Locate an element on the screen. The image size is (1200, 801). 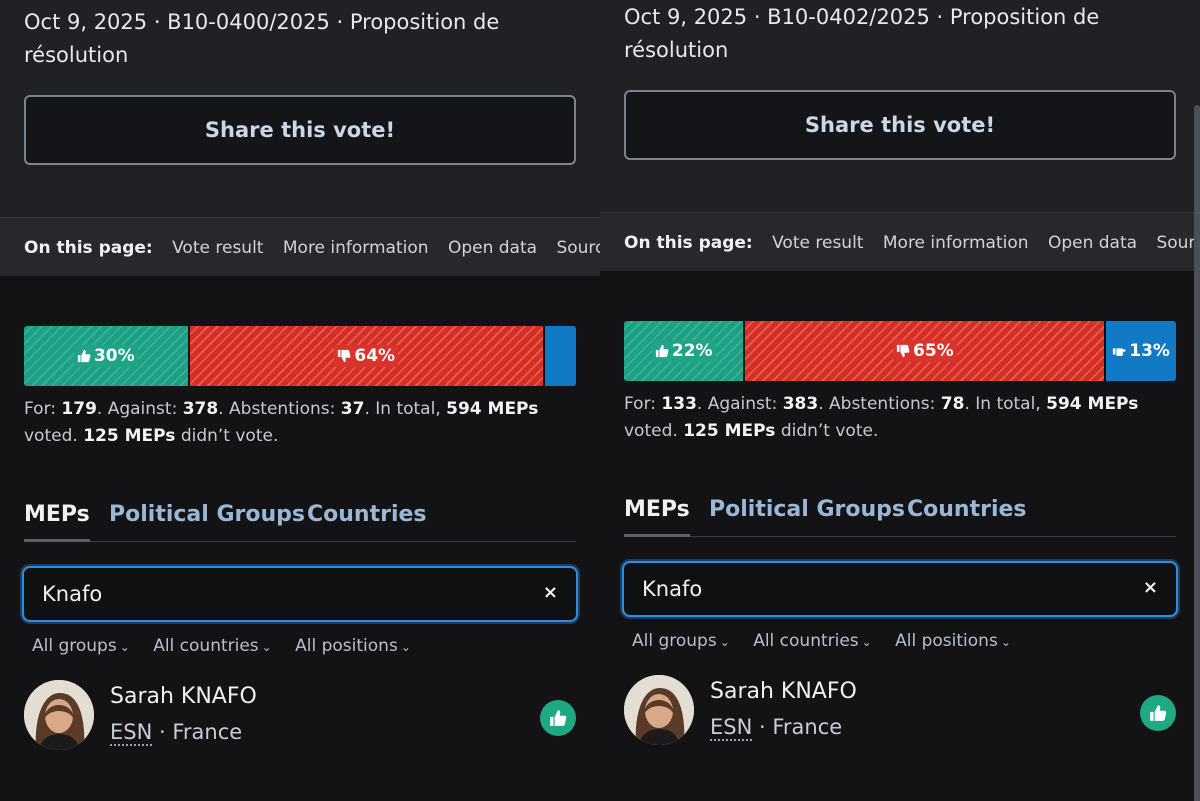
vote-result-bar: 30% 64% is located at coordinates (300, 356).